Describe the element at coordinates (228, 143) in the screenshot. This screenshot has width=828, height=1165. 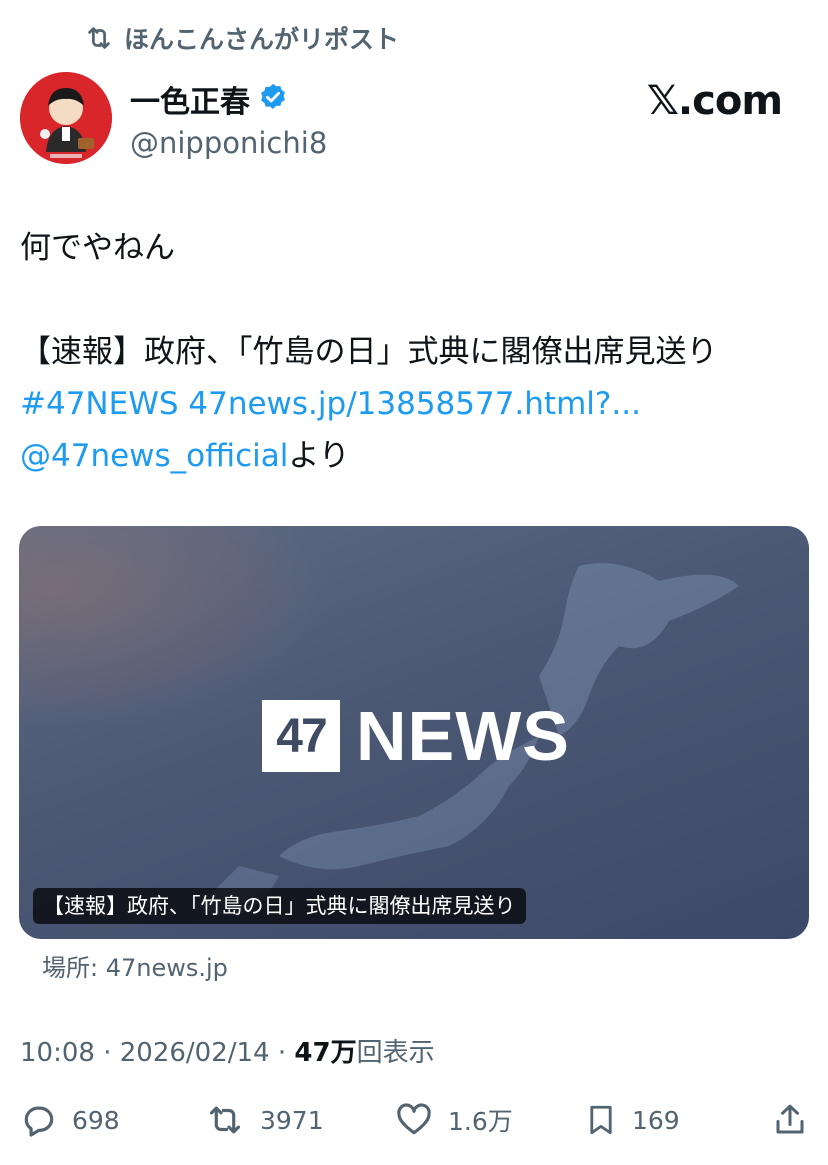
I see `handle: @nipponichi8` at that location.